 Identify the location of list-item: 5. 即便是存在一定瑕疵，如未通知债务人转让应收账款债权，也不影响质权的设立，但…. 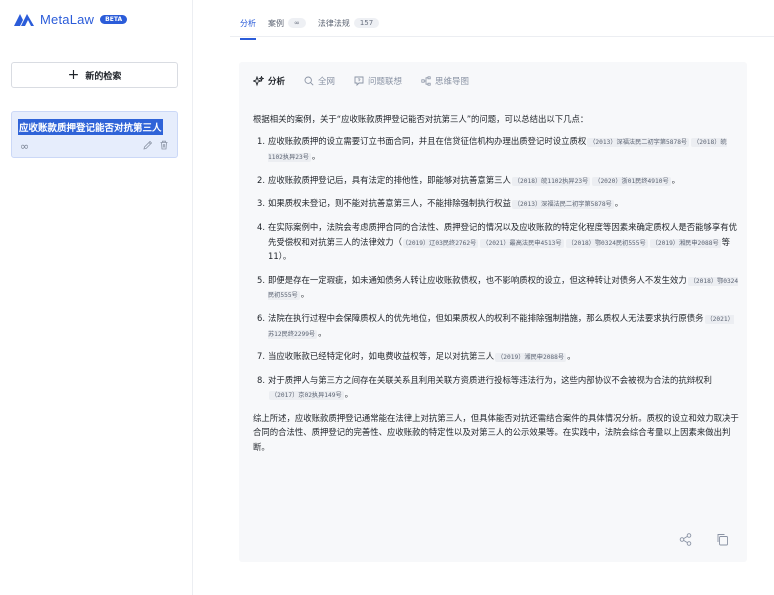
(498, 287).